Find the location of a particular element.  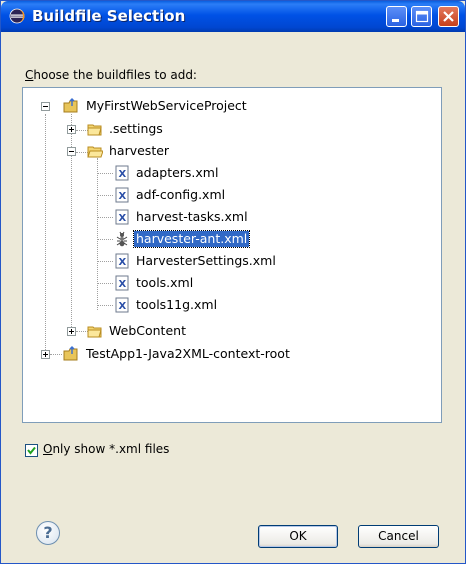

ok-button: OK is located at coordinates (298, 536).